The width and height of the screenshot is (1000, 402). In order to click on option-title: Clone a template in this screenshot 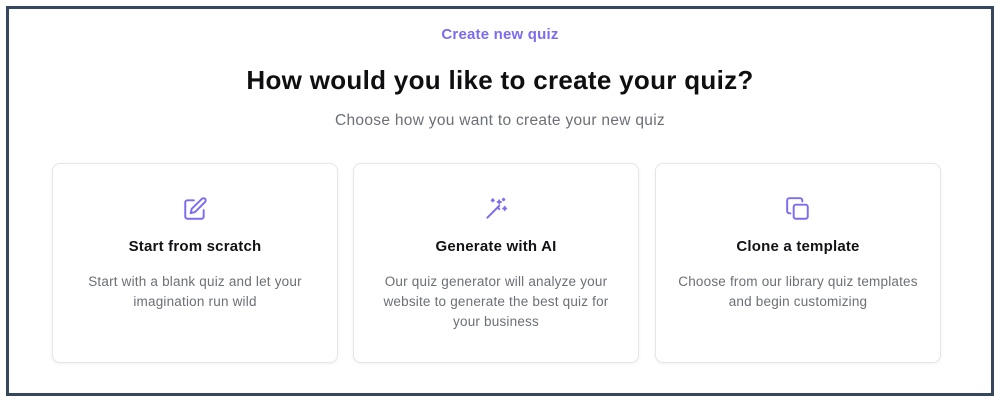, I will do `click(798, 246)`.